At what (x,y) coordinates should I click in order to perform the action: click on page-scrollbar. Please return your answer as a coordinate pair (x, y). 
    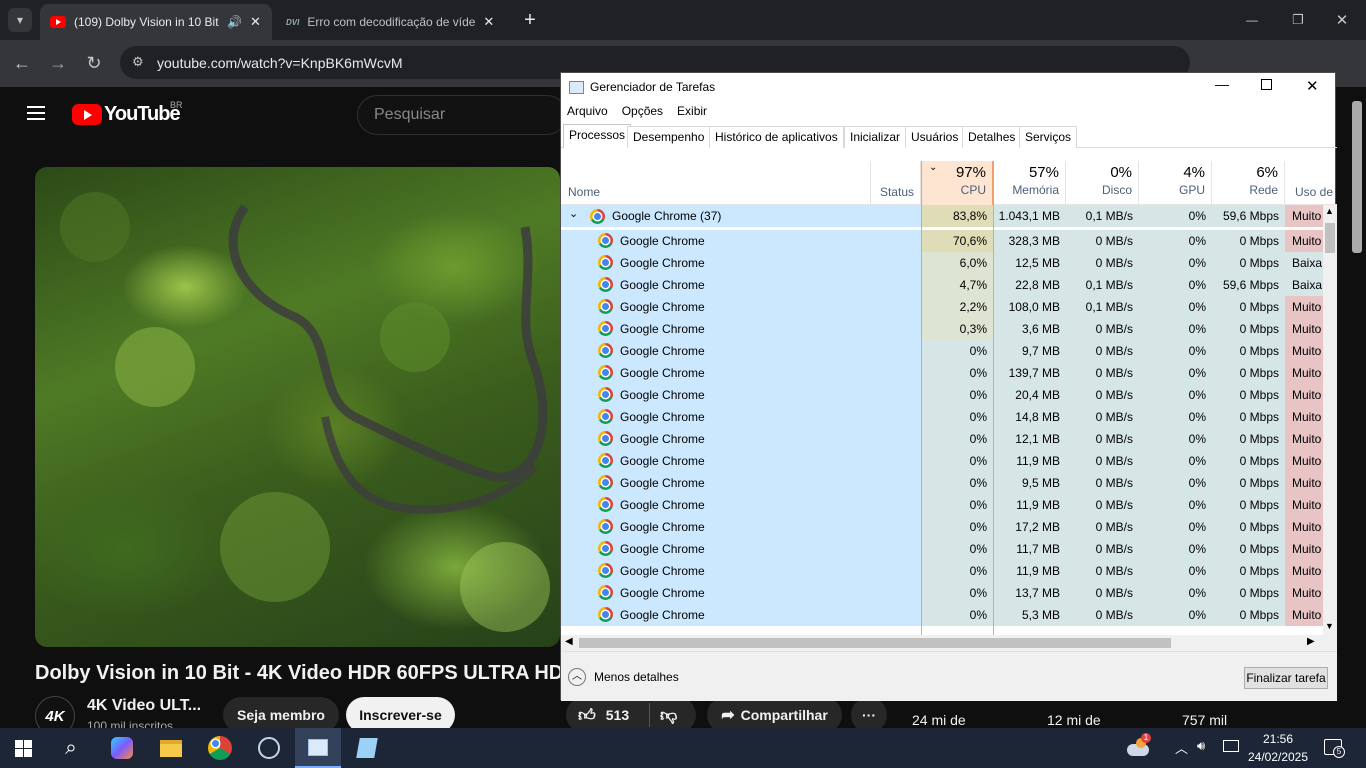
    Looking at the image, I should click on (1358, 407).